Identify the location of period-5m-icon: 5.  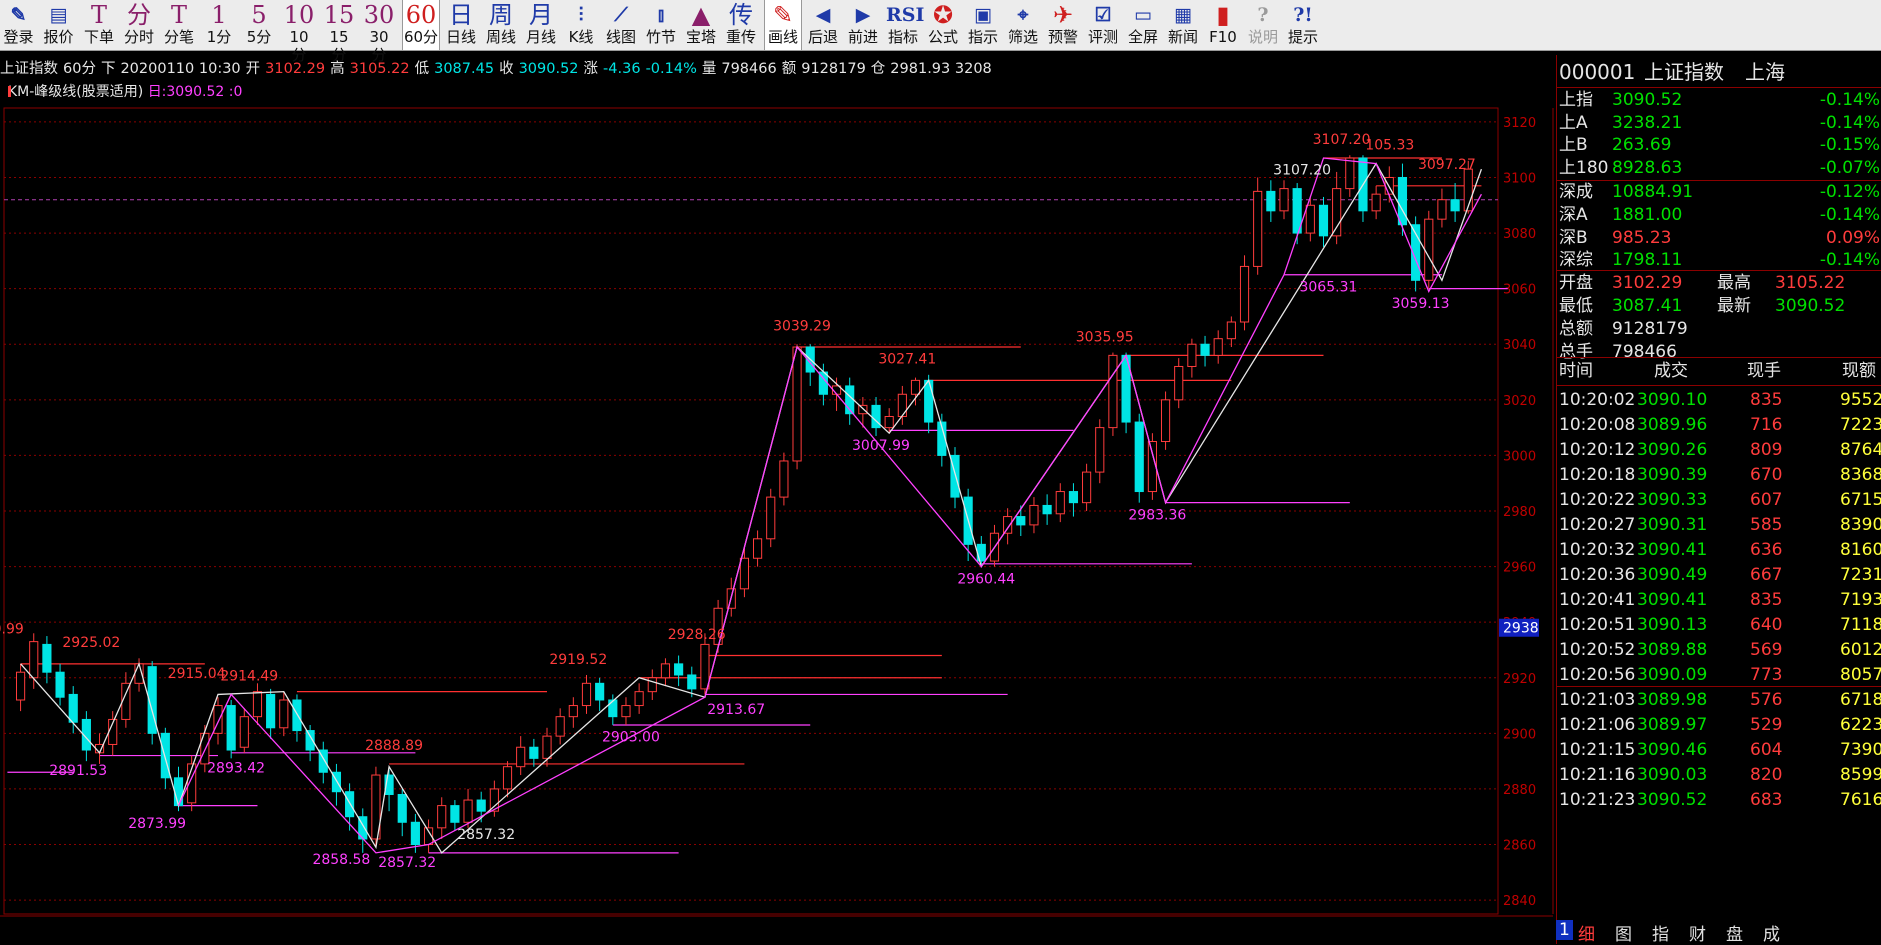
(259, 15).